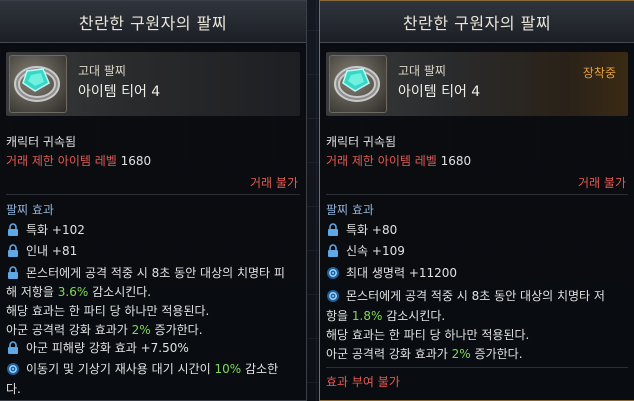 The image size is (634, 401). What do you see at coordinates (599, 73) in the screenshot?
I see `equipped-badge: 장착중` at bounding box center [599, 73].